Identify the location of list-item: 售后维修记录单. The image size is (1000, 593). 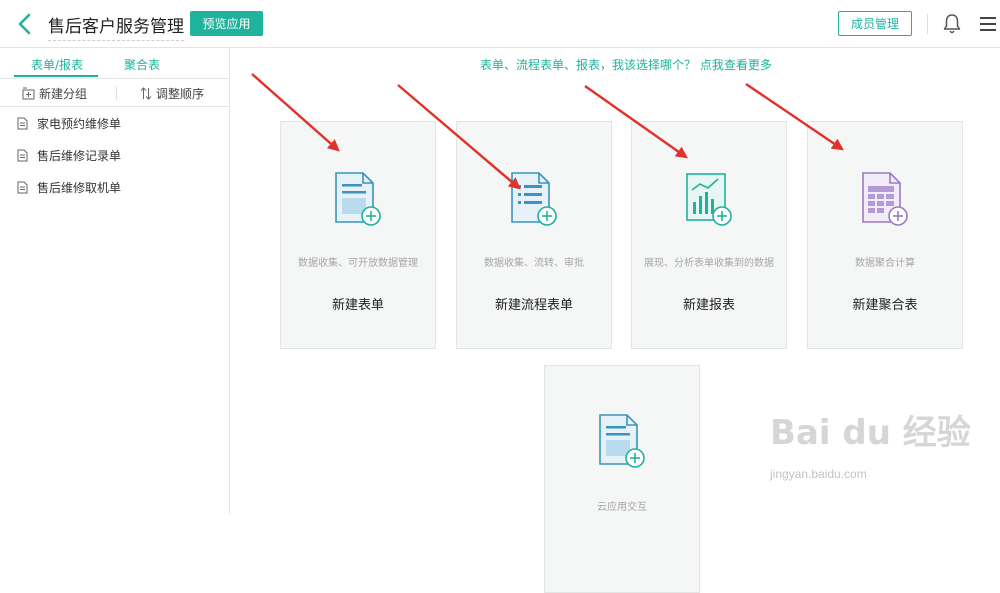
(114, 155).